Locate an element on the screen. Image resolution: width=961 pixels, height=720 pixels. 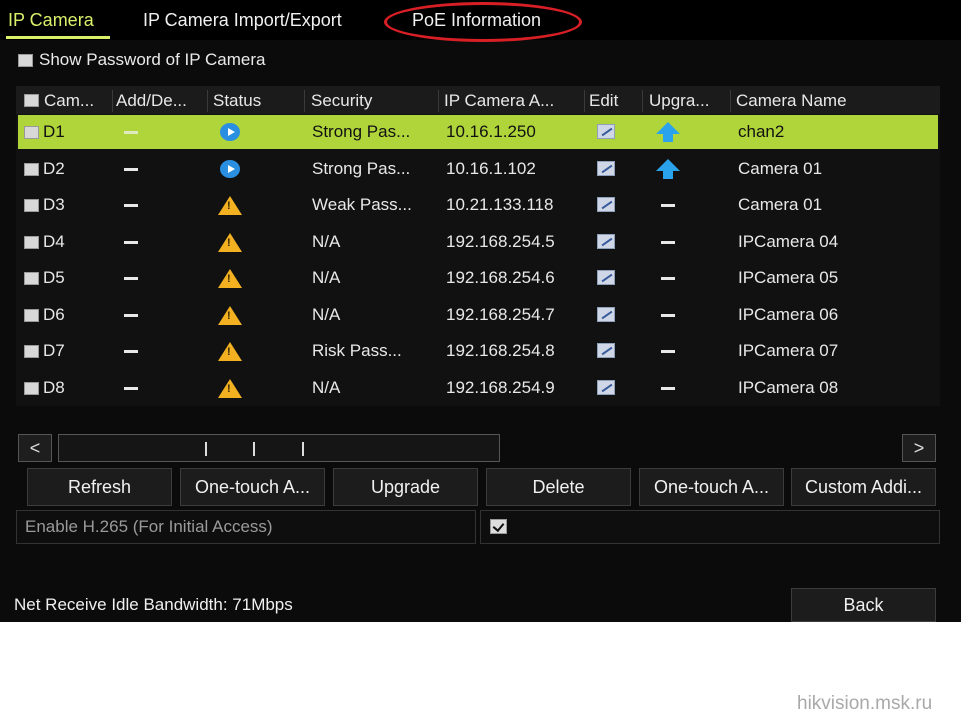
scroll-right-button: > is located at coordinates (919, 448).